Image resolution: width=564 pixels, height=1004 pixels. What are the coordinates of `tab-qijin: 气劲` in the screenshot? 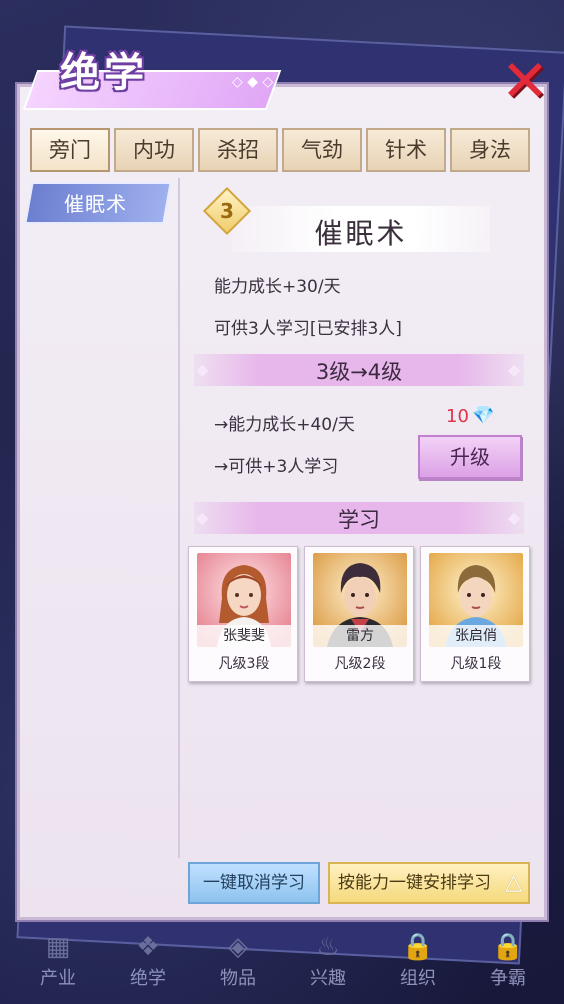 It's located at (322, 150).